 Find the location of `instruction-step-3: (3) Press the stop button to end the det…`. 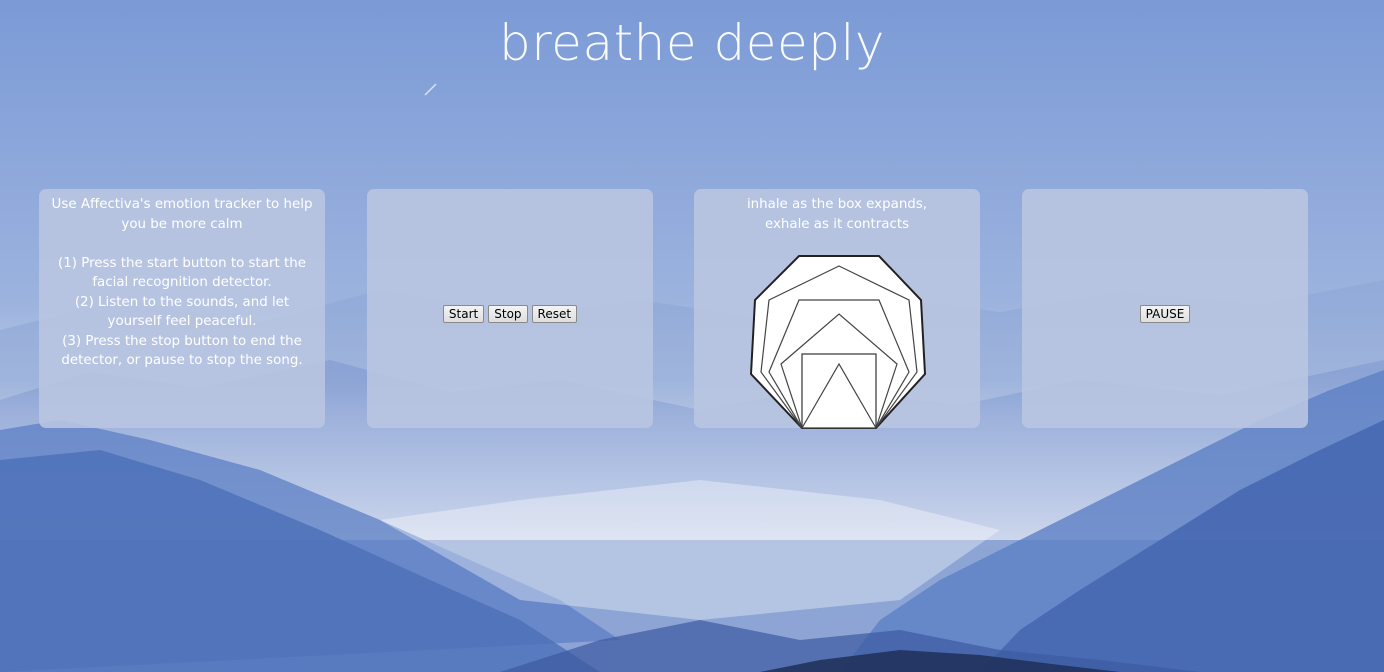

instruction-step-3: (3) Press the stop button to end the det… is located at coordinates (182, 351).